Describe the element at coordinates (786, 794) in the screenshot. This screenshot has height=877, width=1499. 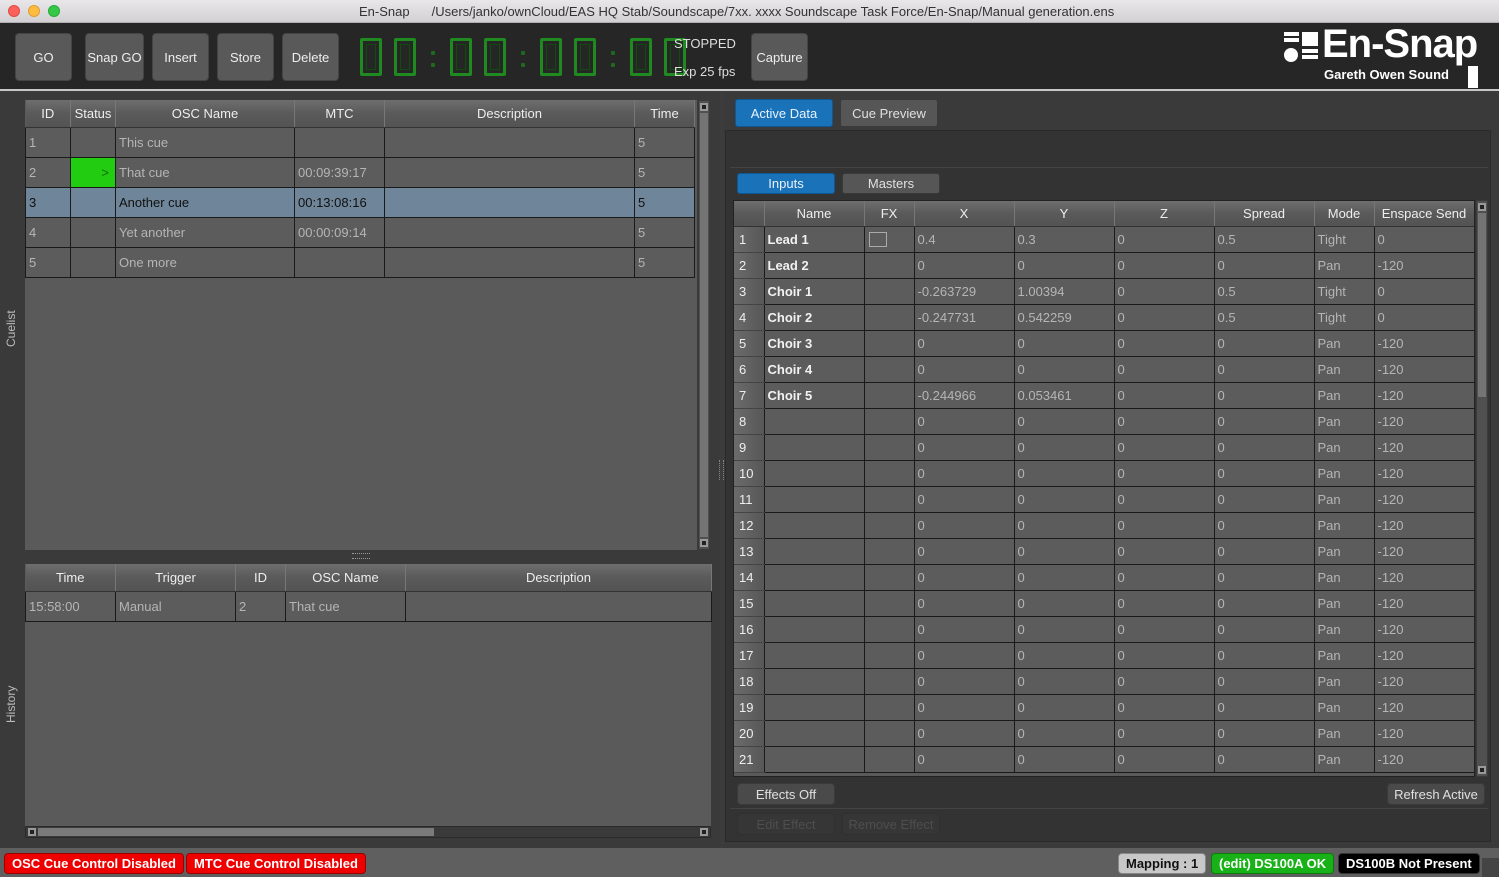
I see `effects-off-button: Effects Off` at that location.